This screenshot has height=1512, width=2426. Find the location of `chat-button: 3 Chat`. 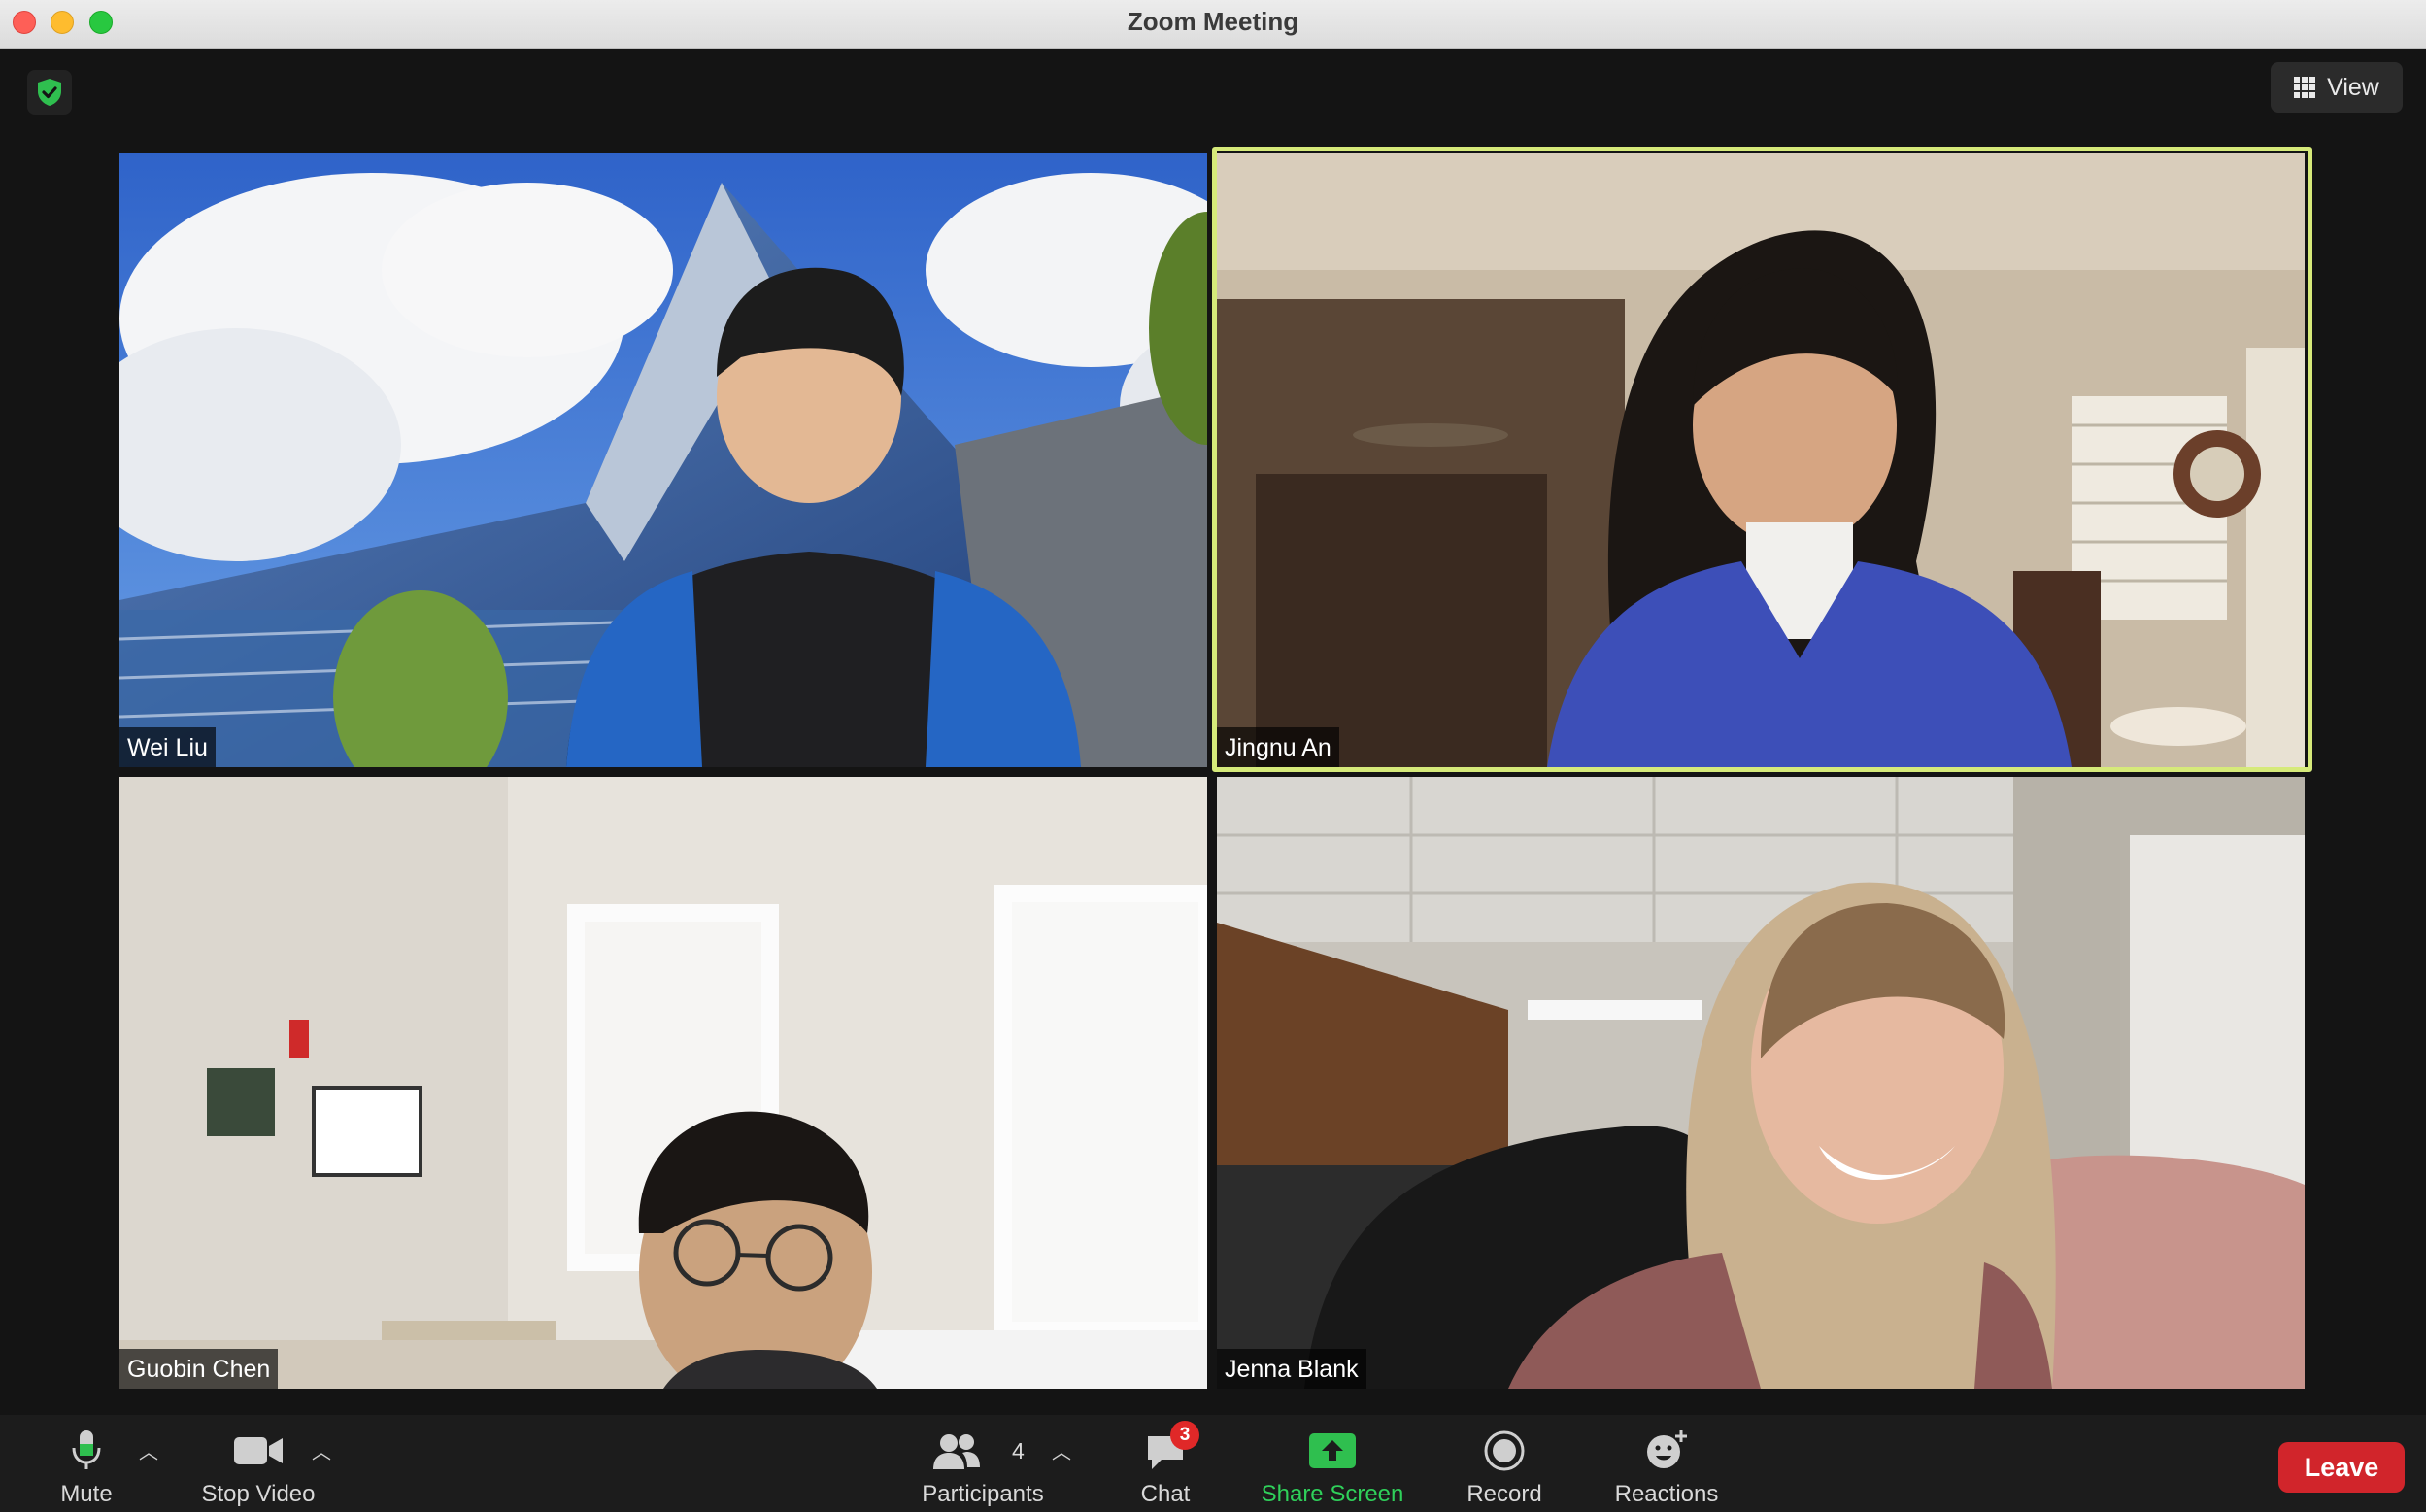

chat-button: 3 Chat is located at coordinates (1165, 1463).